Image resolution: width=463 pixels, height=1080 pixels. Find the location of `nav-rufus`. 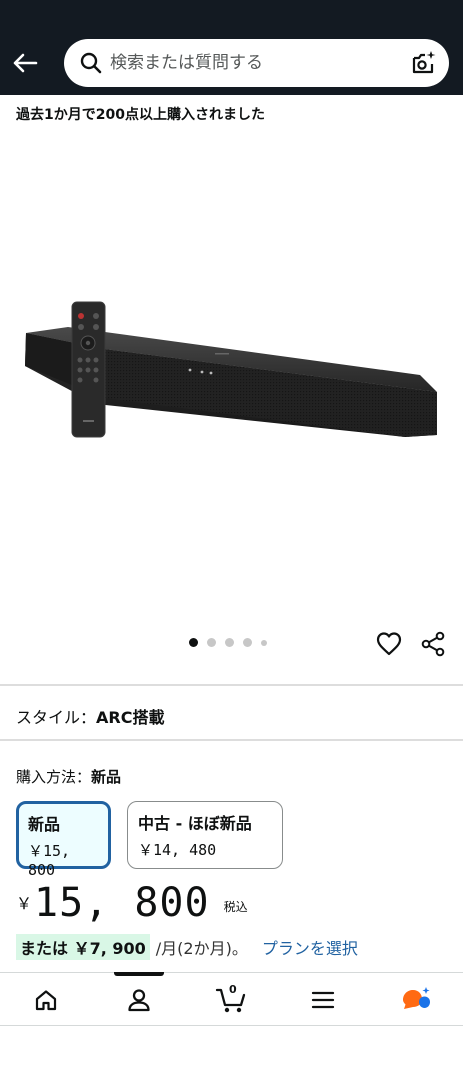

nav-rufus is located at coordinates (416, 1000).